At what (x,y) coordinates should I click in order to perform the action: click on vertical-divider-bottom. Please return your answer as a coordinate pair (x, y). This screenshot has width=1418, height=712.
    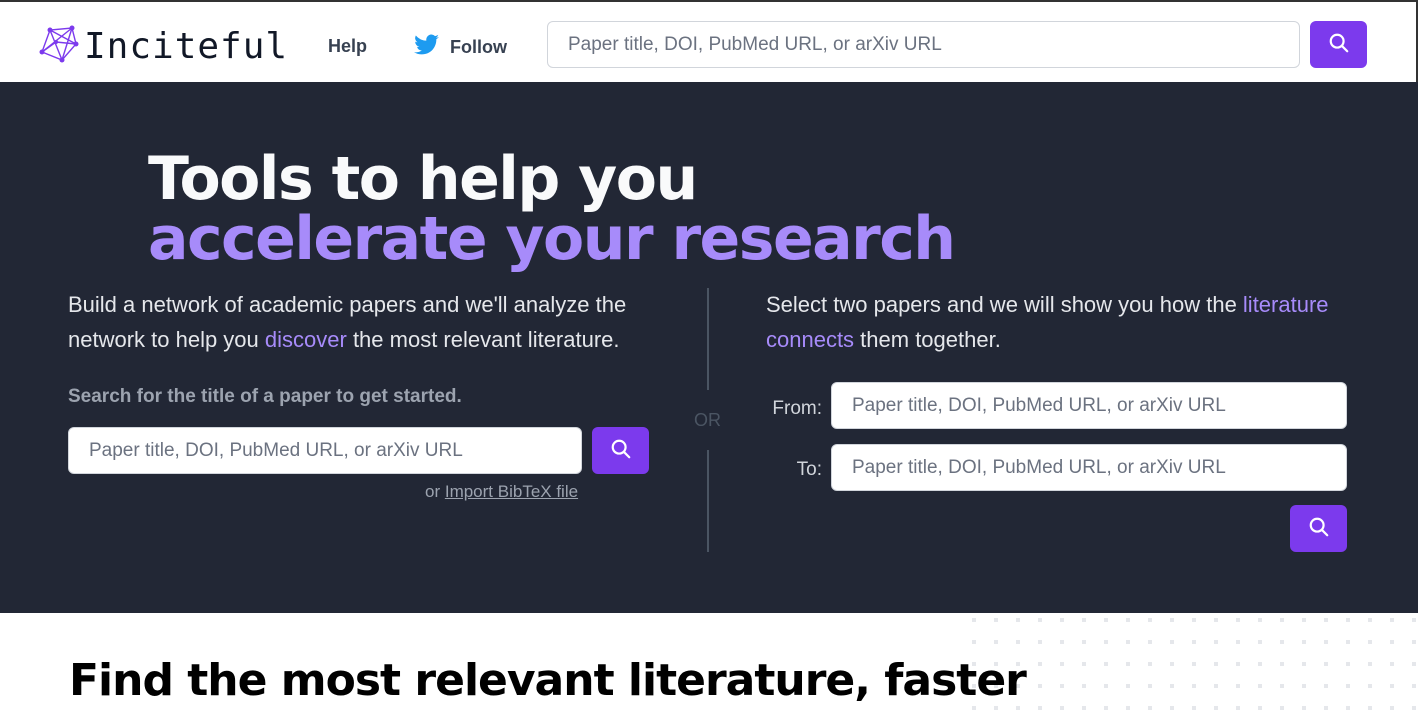
    Looking at the image, I should click on (708, 501).